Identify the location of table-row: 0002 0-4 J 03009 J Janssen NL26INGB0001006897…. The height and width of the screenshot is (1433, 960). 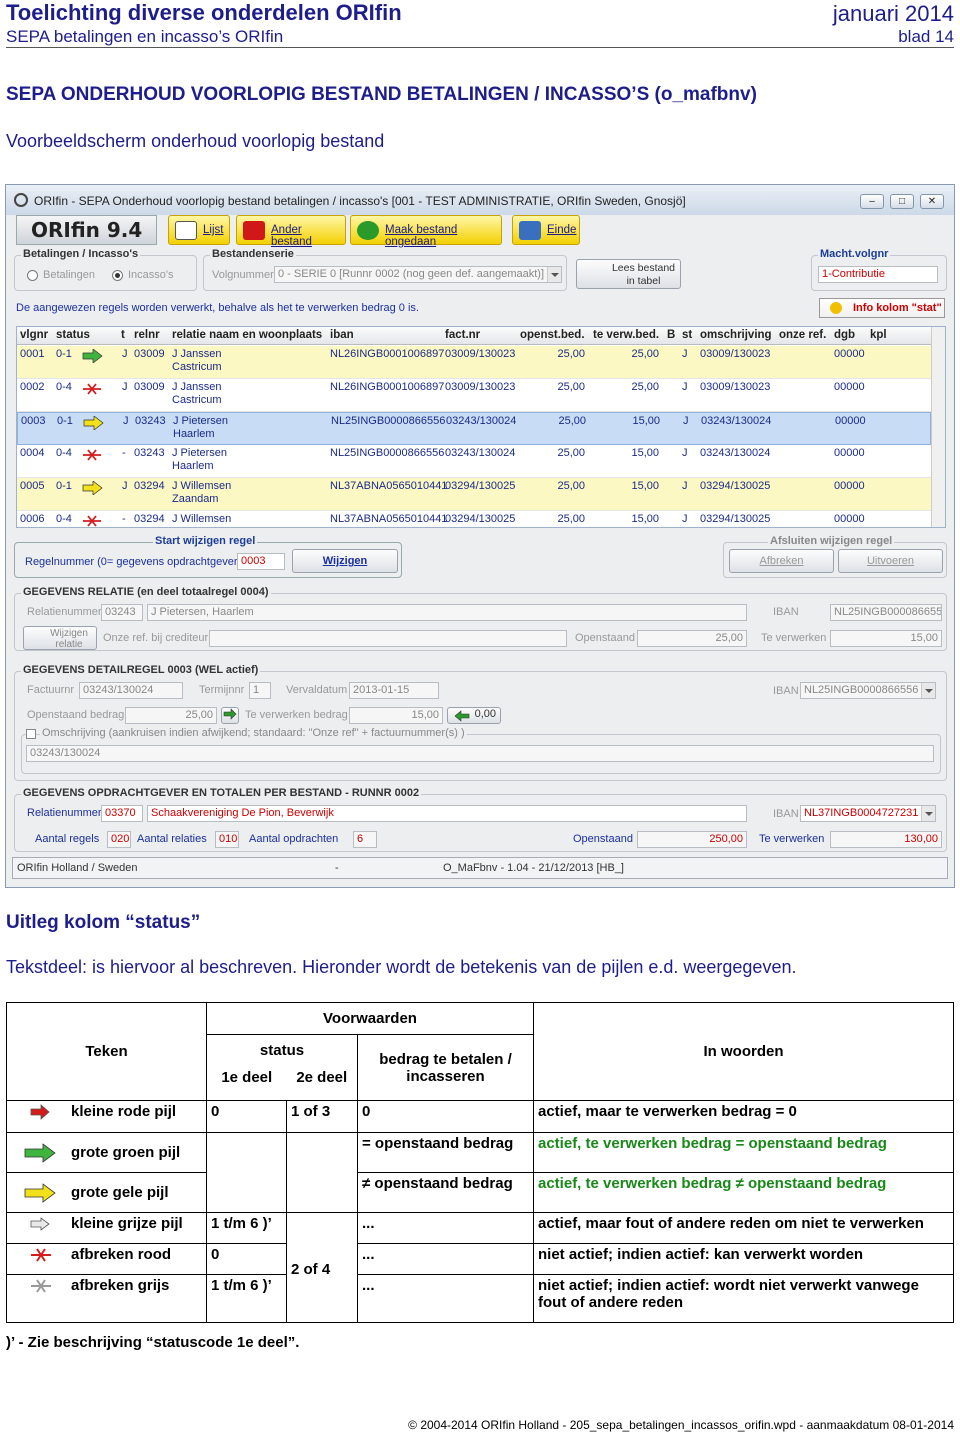
(474, 395).